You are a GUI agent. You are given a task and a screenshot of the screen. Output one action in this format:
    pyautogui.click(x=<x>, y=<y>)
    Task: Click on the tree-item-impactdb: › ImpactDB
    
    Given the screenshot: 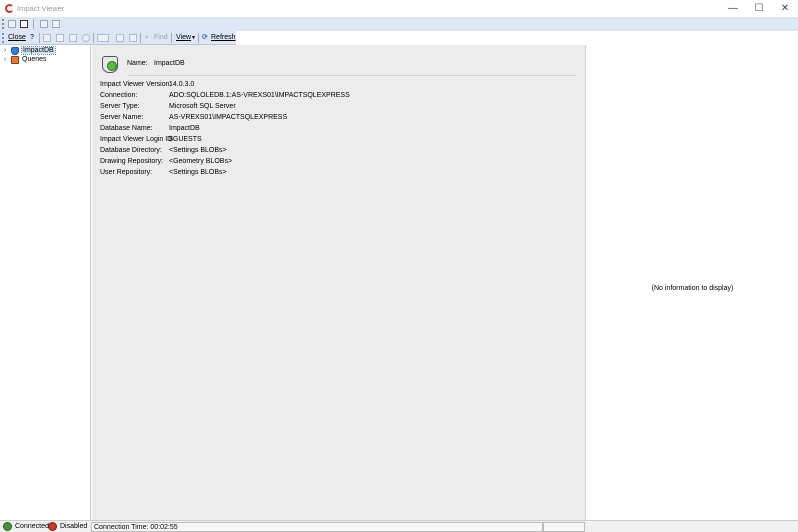 What is the action you would take?
    pyautogui.click(x=30, y=50)
    